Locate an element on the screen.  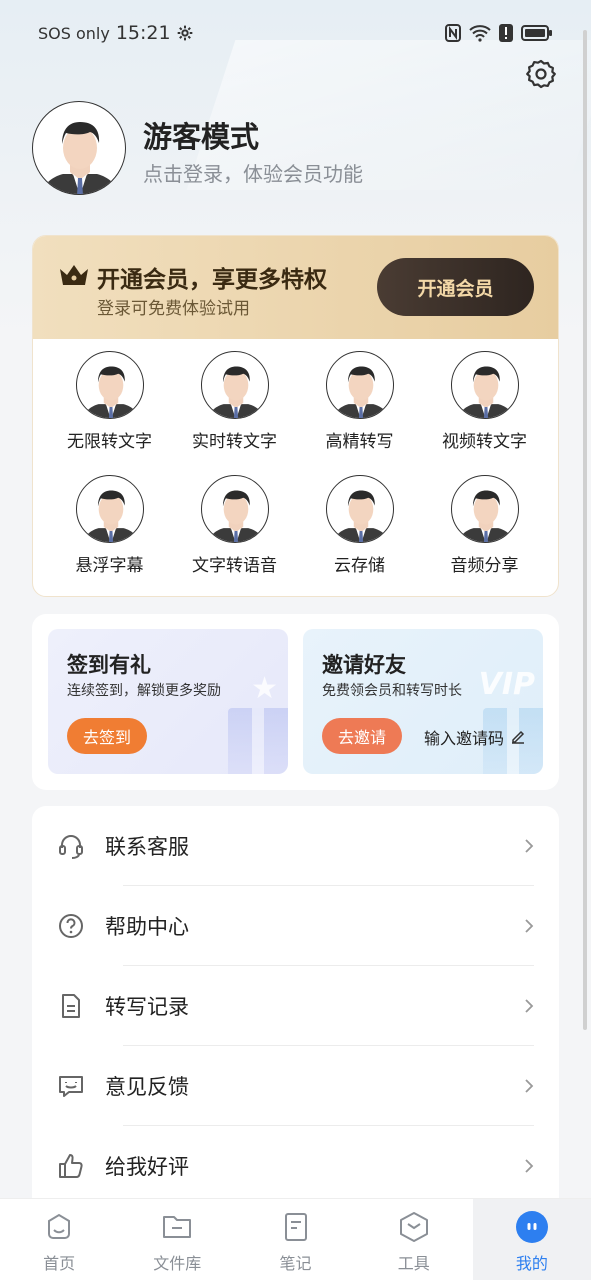
nav-item-profile: 我的 is located at coordinates (531, 1239).